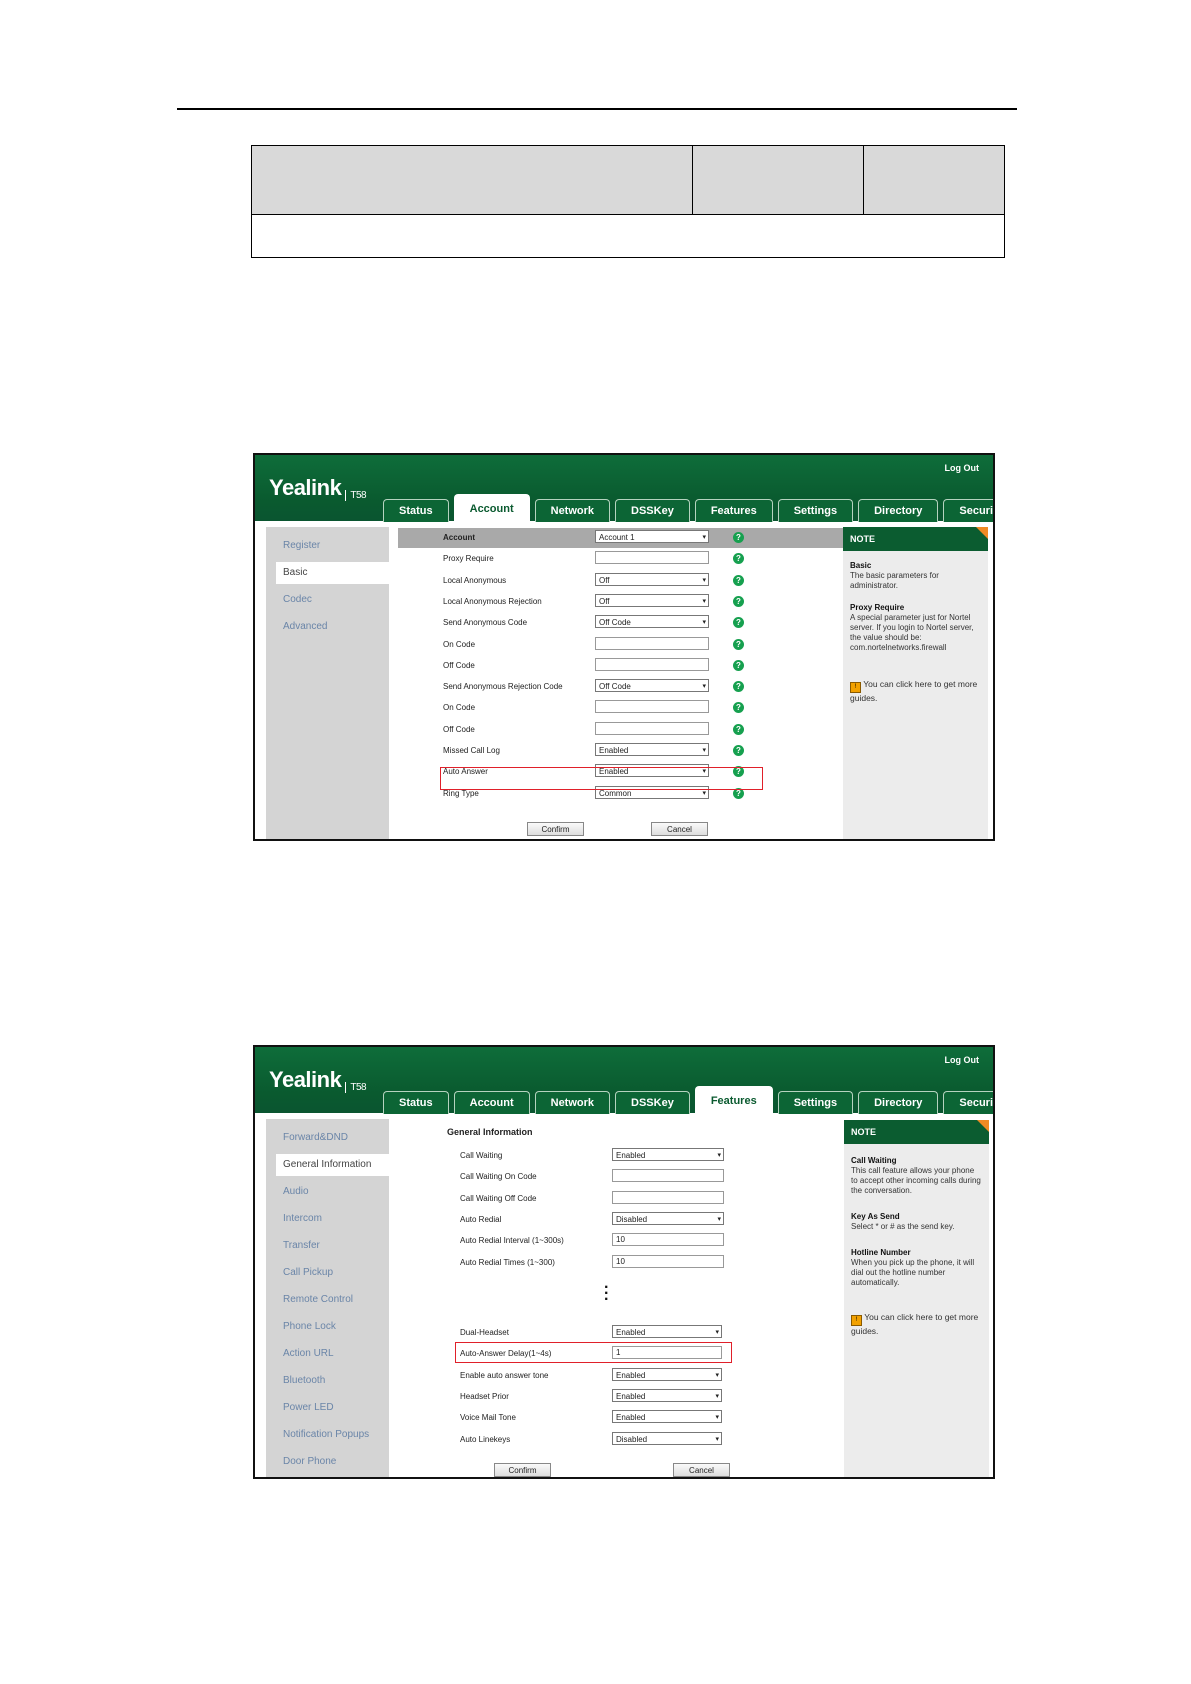  Describe the element at coordinates (652, 536) in the screenshot. I see `account-select: Account 1 ▾` at that location.